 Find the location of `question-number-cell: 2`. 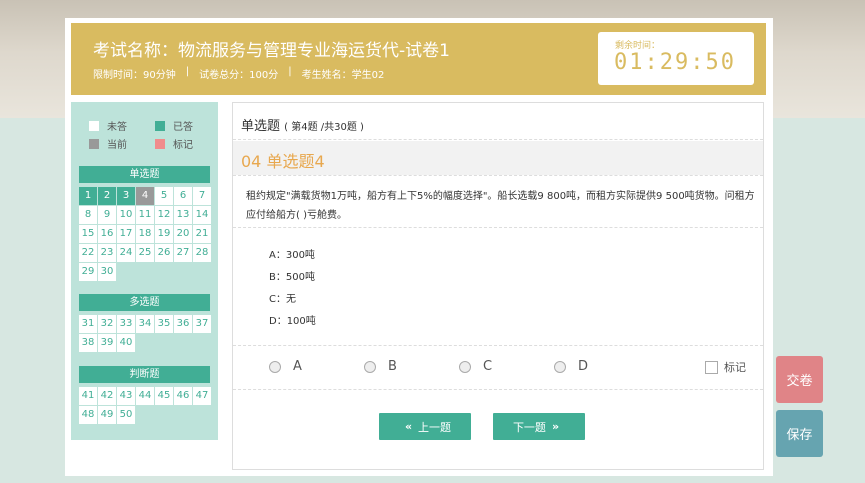

question-number-cell: 2 is located at coordinates (107, 196).